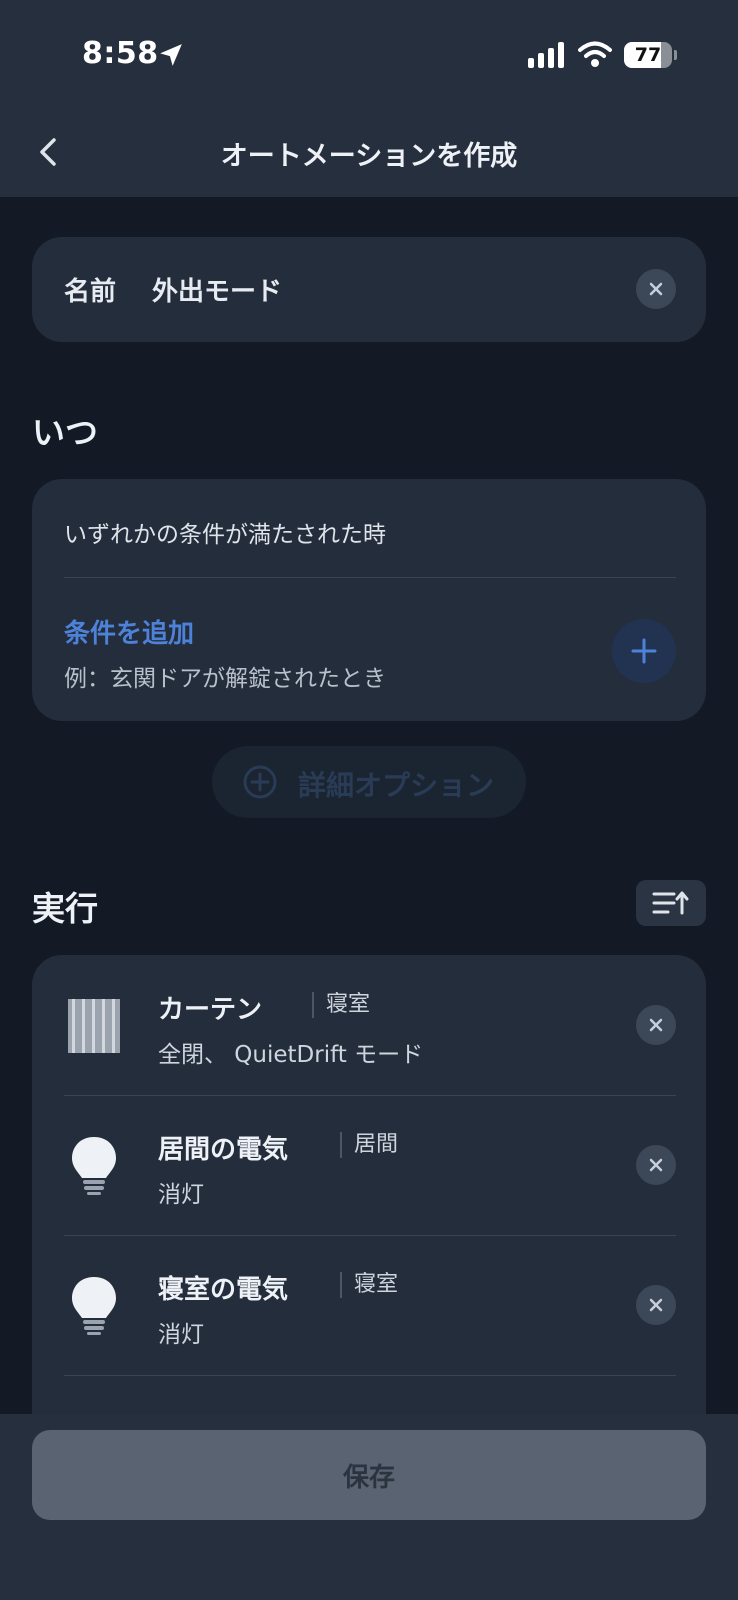 The height and width of the screenshot is (1600, 738). What do you see at coordinates (94, 1026) in the screenshot?
I see `curtain-icon` at bounding box center [94, 1026].